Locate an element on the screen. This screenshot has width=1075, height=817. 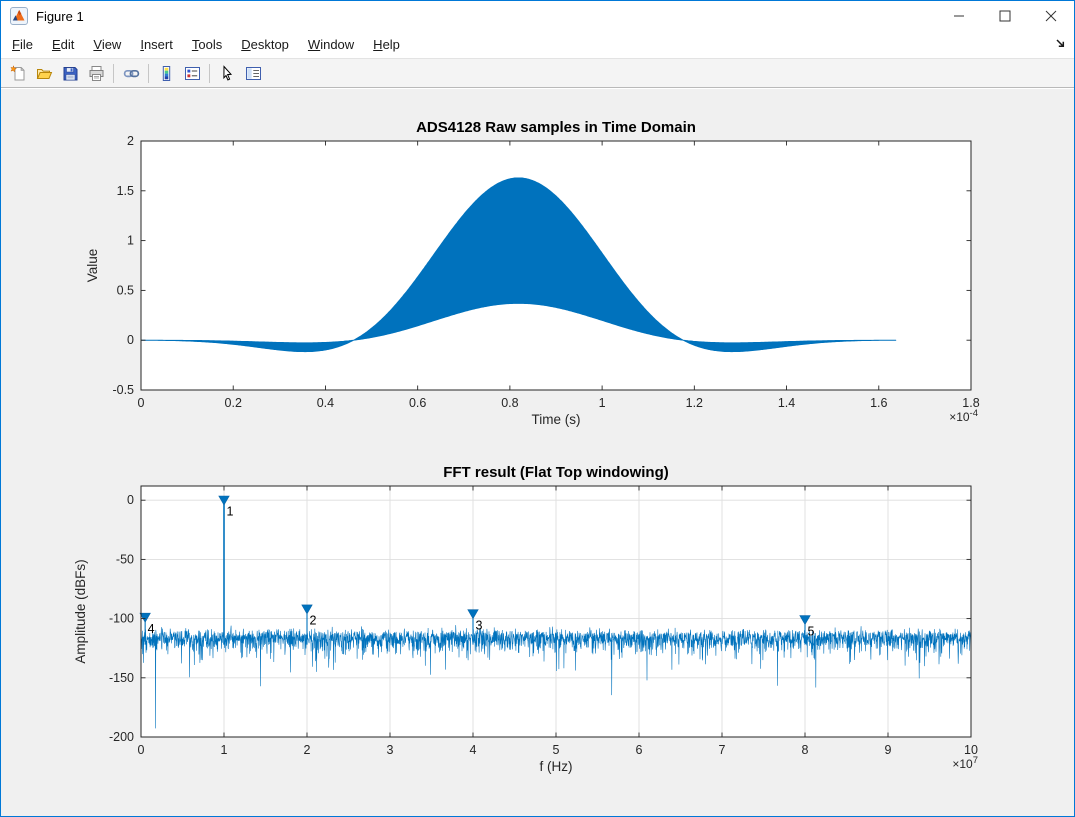
peak-label: 3 is located at coordinates (479, 625).